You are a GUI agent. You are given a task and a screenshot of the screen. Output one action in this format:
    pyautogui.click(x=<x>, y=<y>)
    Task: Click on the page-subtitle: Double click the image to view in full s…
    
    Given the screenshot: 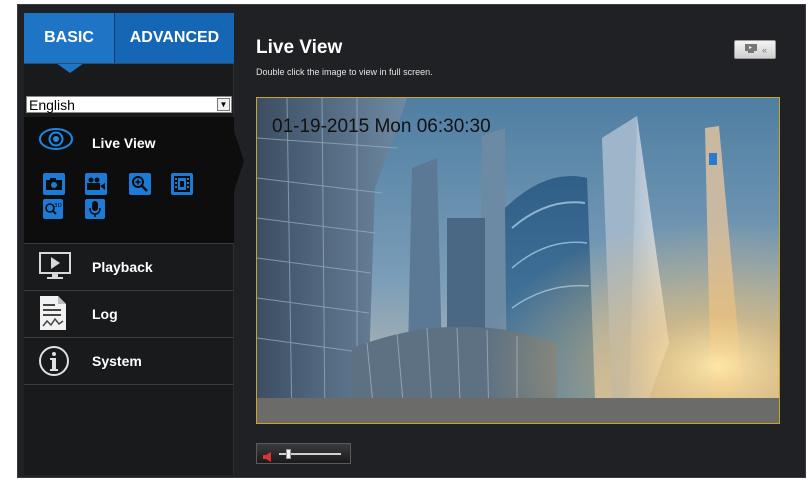 What is the action you would take?
    pyautogui.click(x=344, y=72)
    